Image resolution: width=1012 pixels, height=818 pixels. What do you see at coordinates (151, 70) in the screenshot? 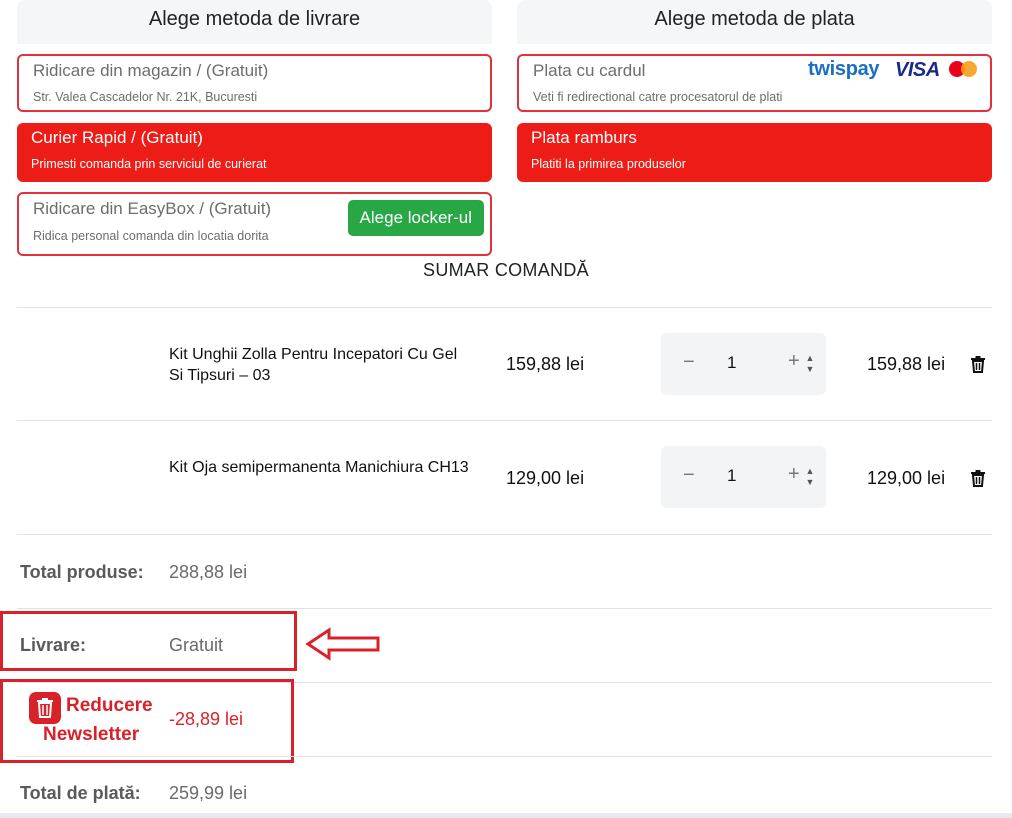
I see `delivery-option-store-title: Ridicare din magazin / (Gratuit)` at bounding box center [151, 70].